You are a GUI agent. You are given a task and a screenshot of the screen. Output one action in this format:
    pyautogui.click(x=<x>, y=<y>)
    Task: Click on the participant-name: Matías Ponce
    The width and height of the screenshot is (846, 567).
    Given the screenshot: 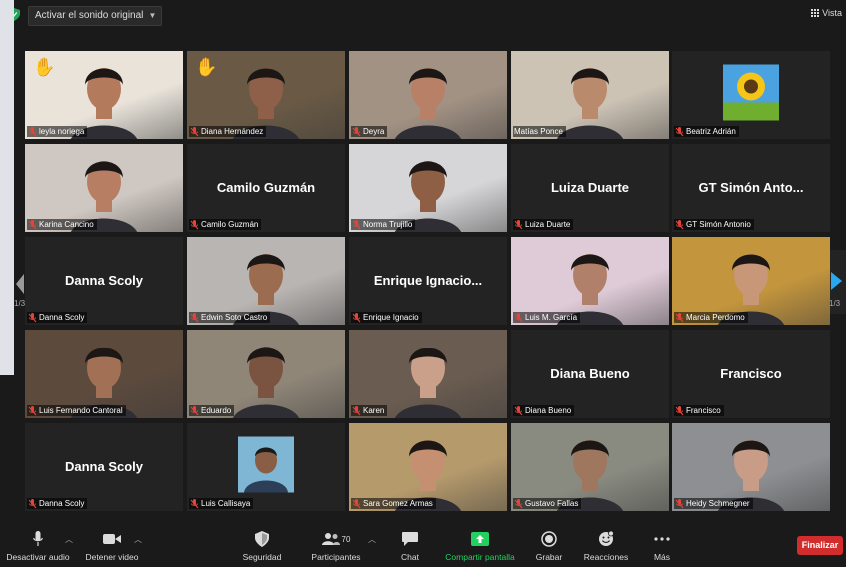 What is the action you would take?
    pyautogui.click(x=538, y=131)
    